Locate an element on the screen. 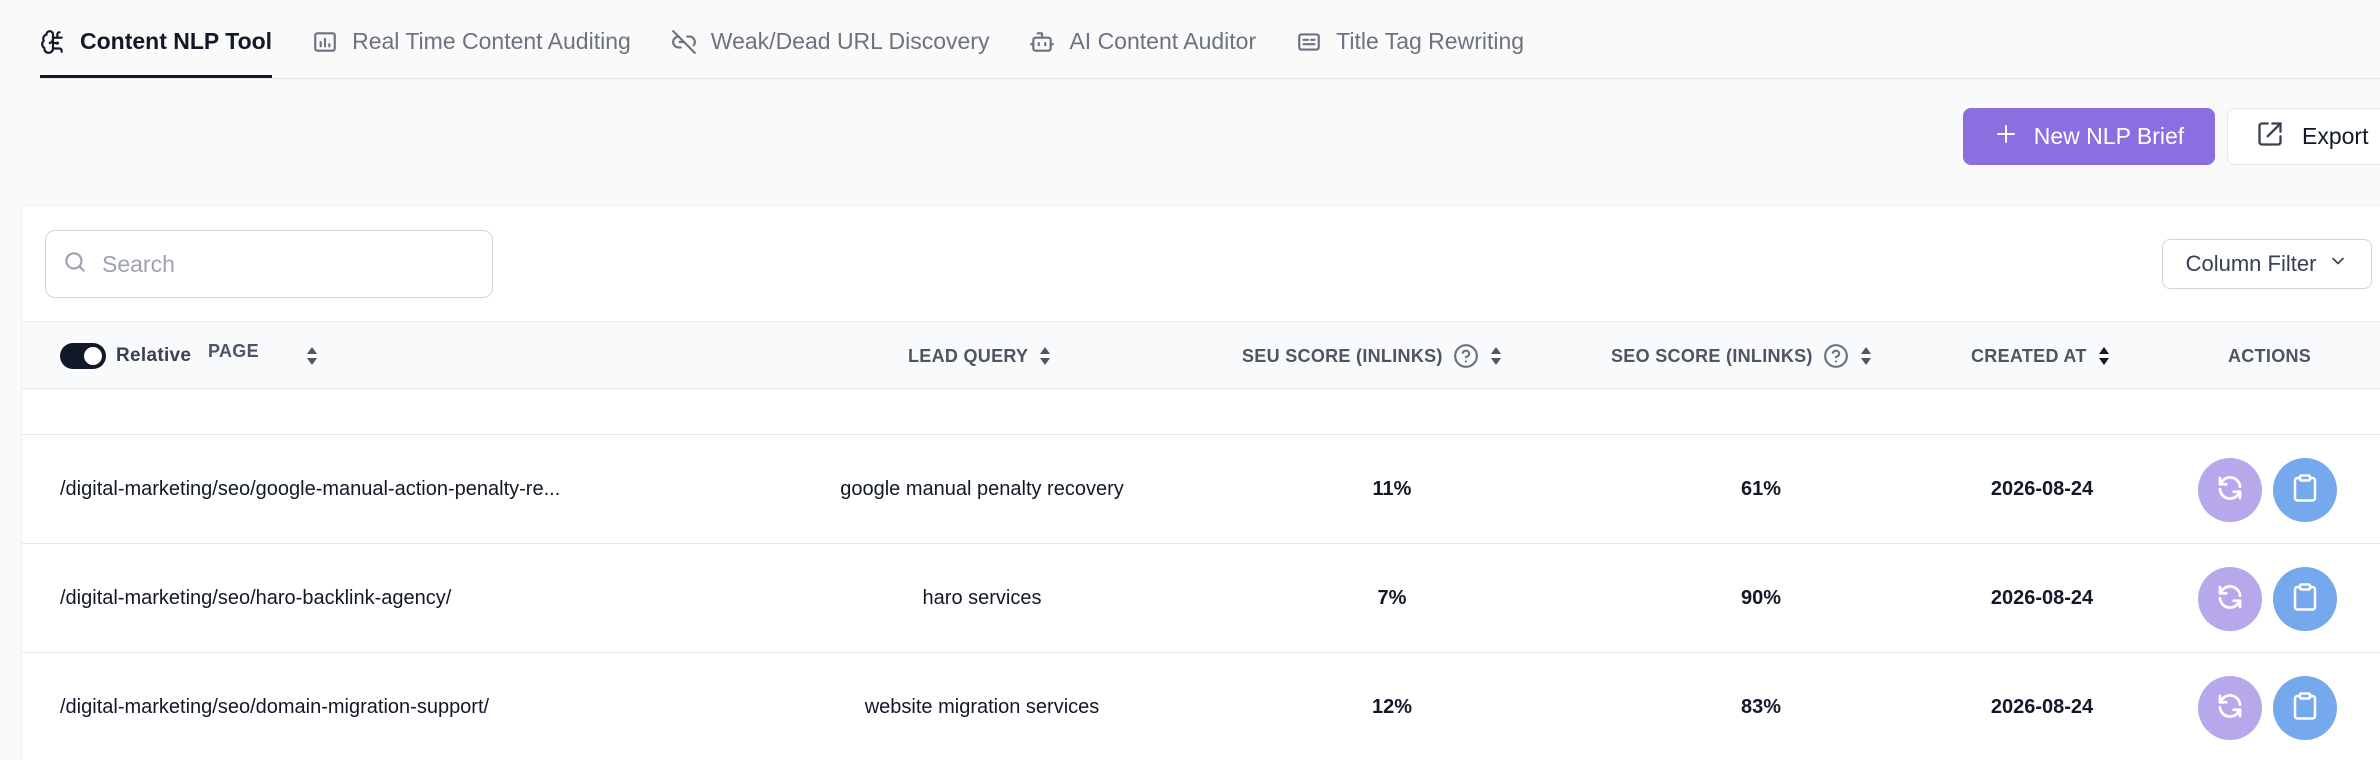 The width and height of the screenshot is (2380, 760). tab-title-tag-rewriting: Title Tag Rewriting is located at coordinates (1410, 39).